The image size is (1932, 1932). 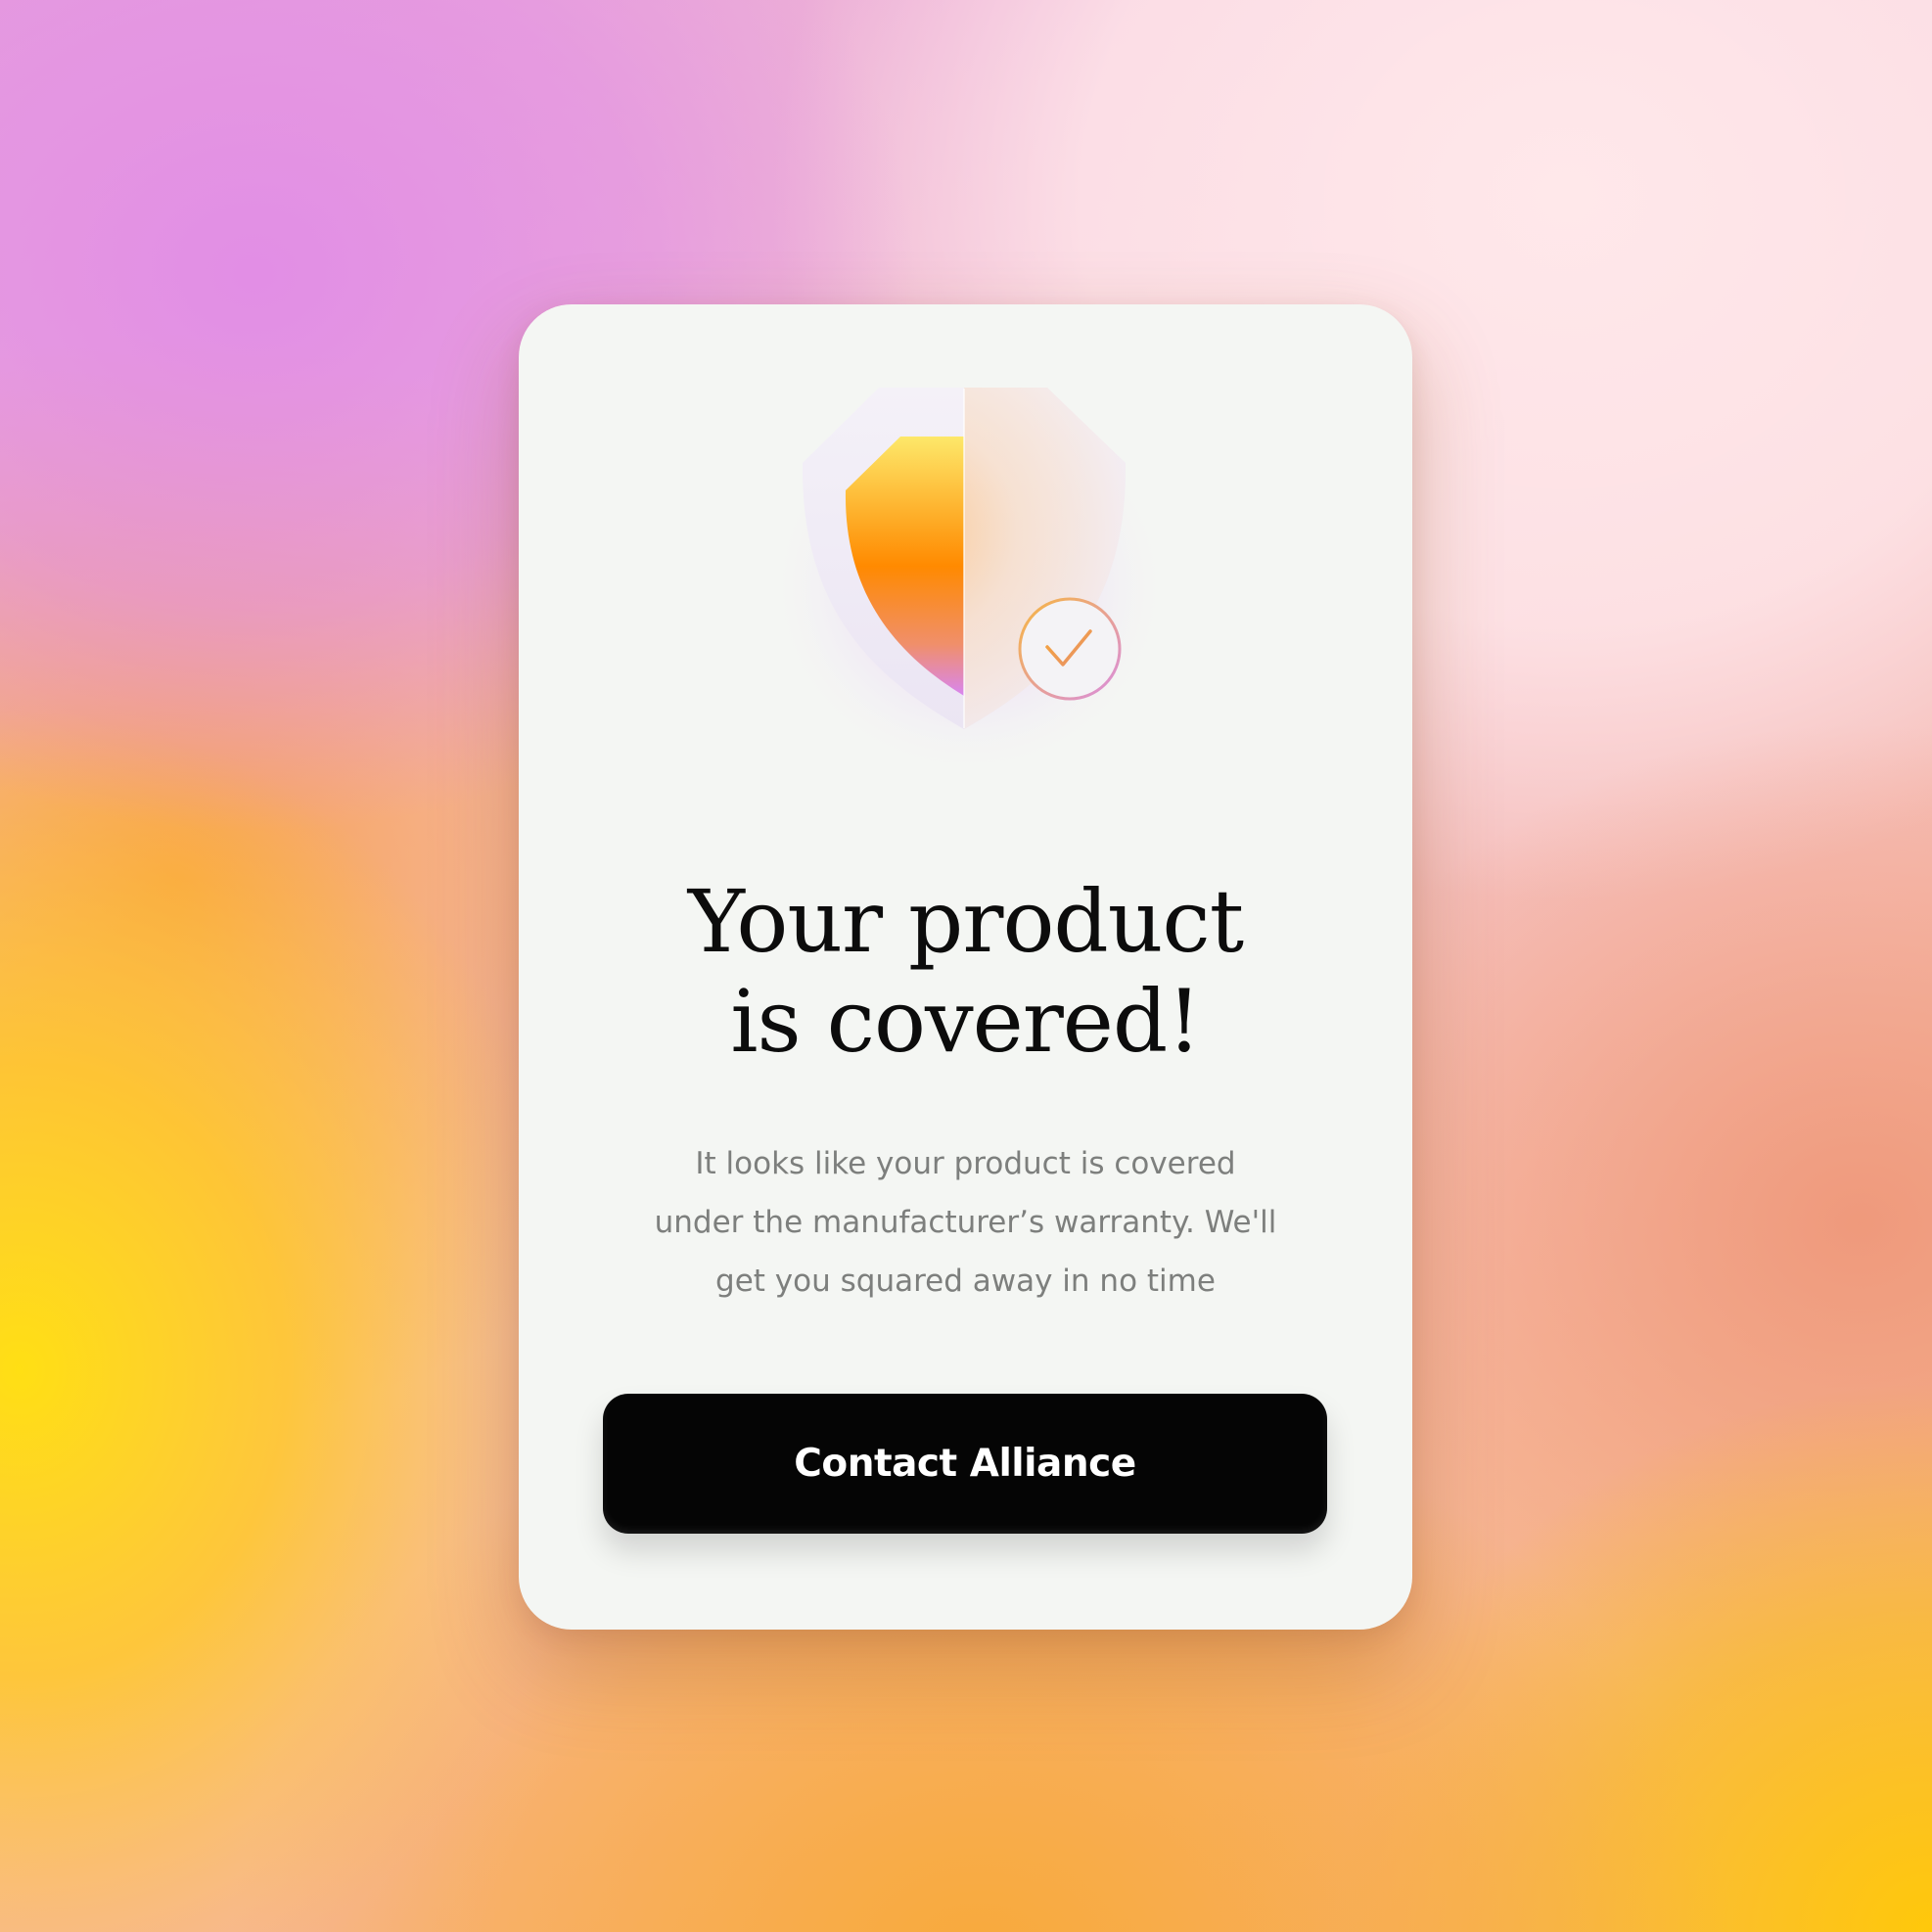 I want to click on description-line-3: get you squared away in no time, so click(x=966, y=1281).